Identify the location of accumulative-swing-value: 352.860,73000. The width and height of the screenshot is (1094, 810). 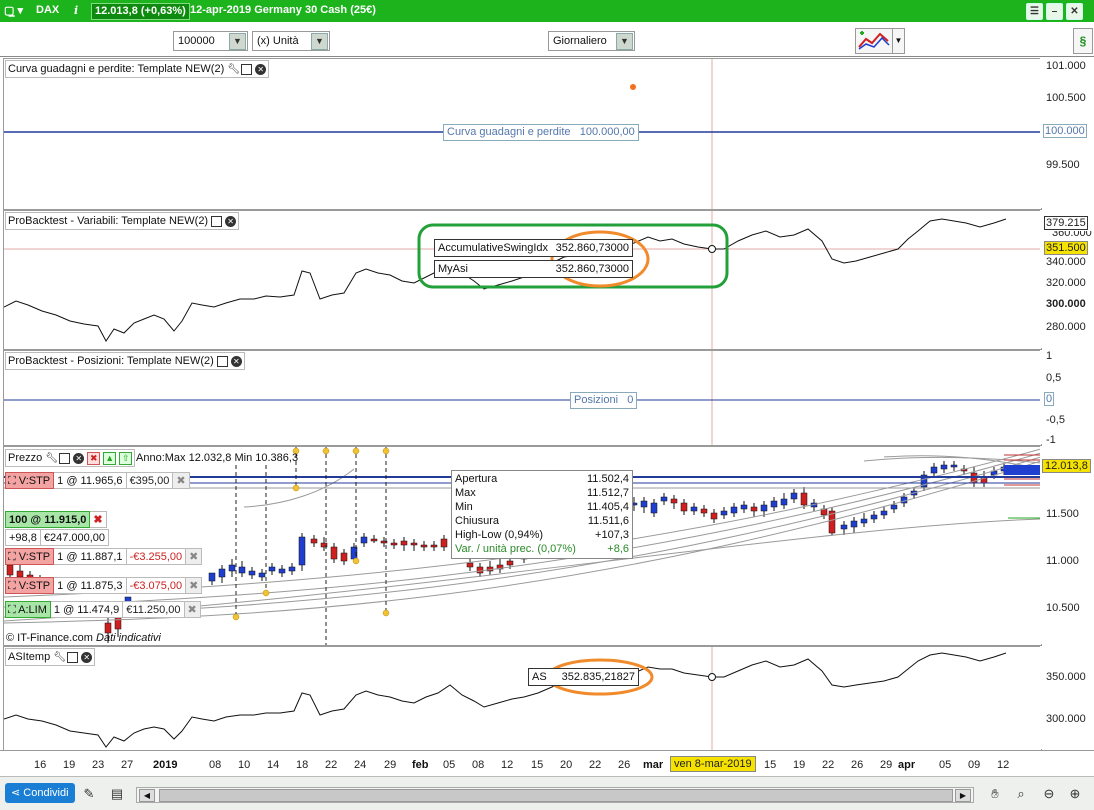
(592, 248).